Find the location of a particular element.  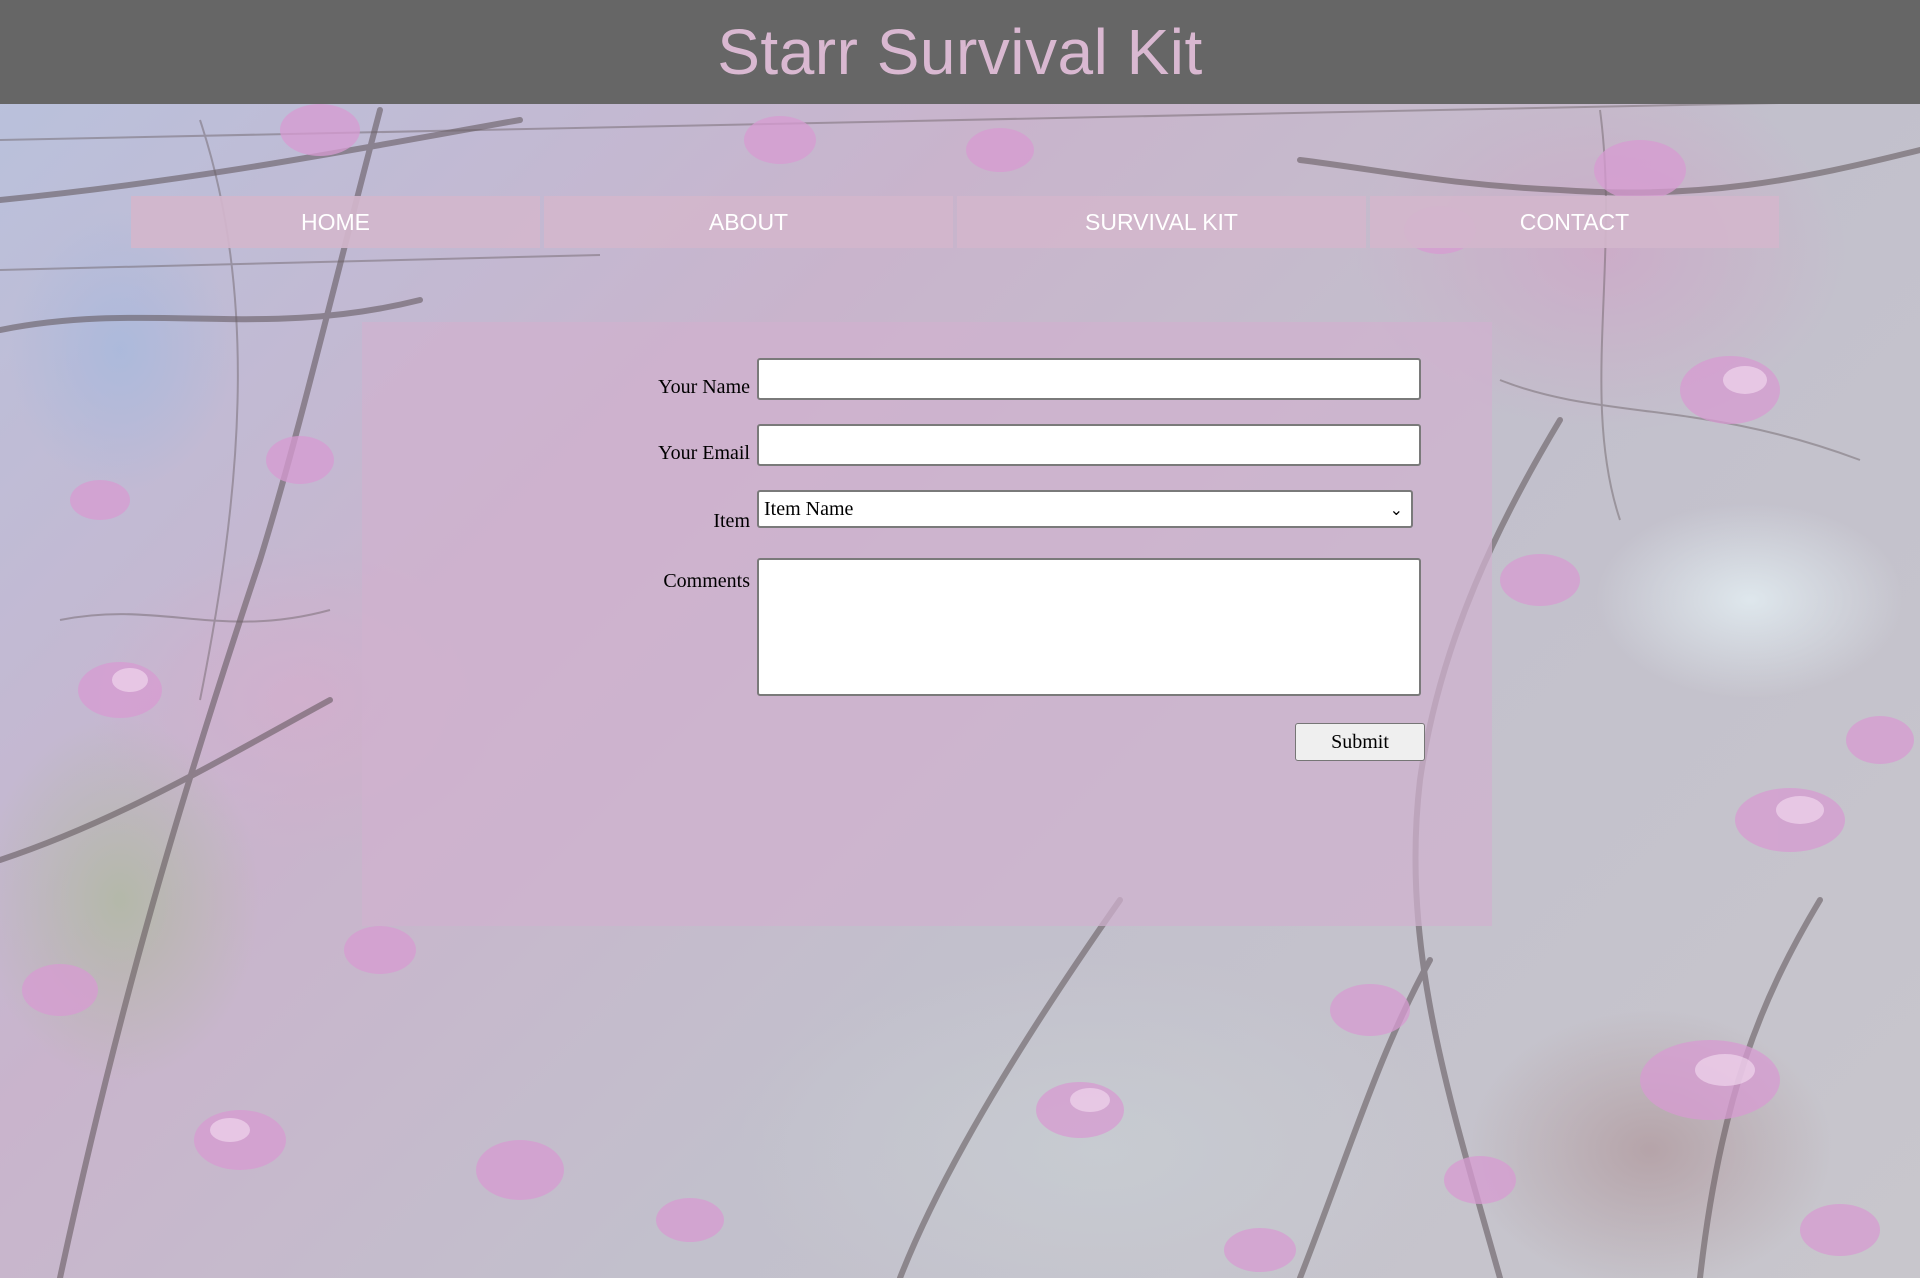

nav-item-about: ABOUT is located at coordinates (748, 222).